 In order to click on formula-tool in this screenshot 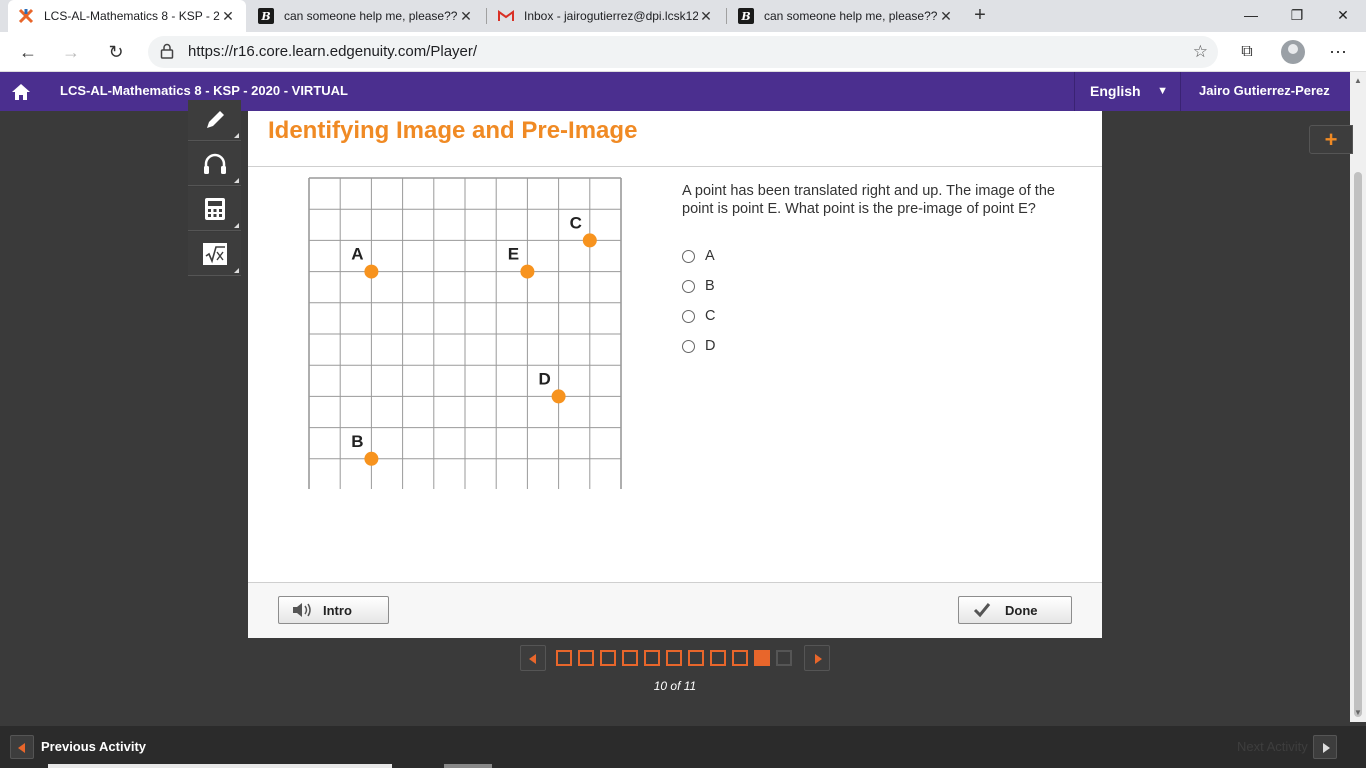, I will do `click(214, 254)`.